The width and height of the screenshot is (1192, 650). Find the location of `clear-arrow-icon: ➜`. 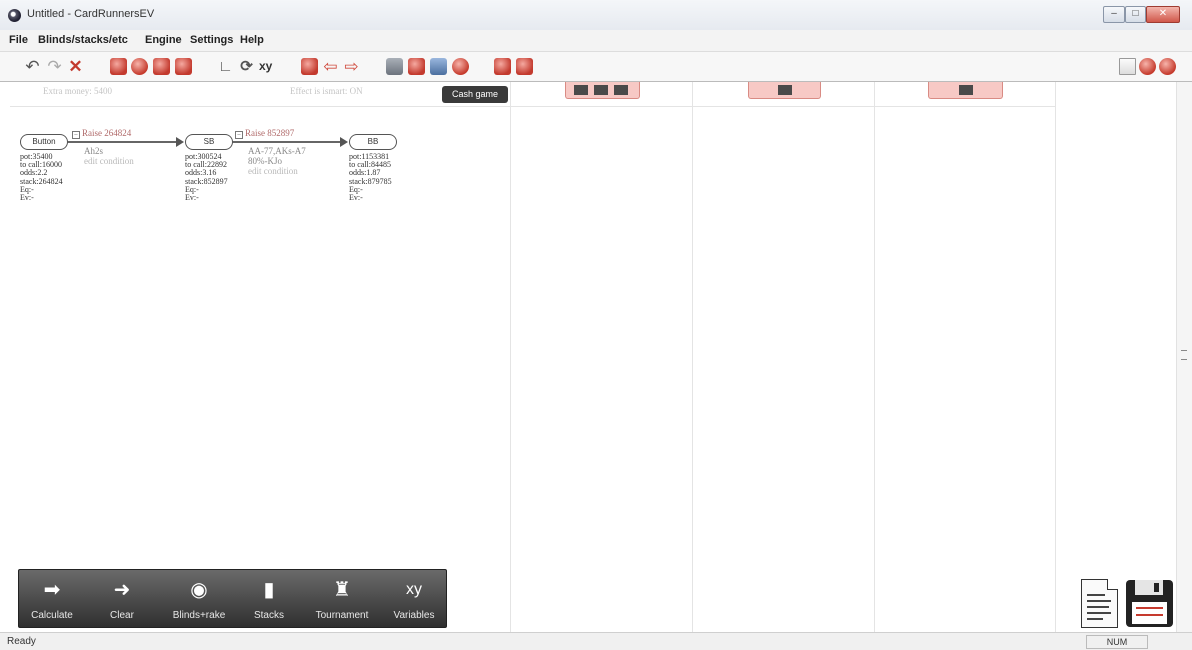

clear-arrow-icon: ➜ is located at coordinates (122, 590).